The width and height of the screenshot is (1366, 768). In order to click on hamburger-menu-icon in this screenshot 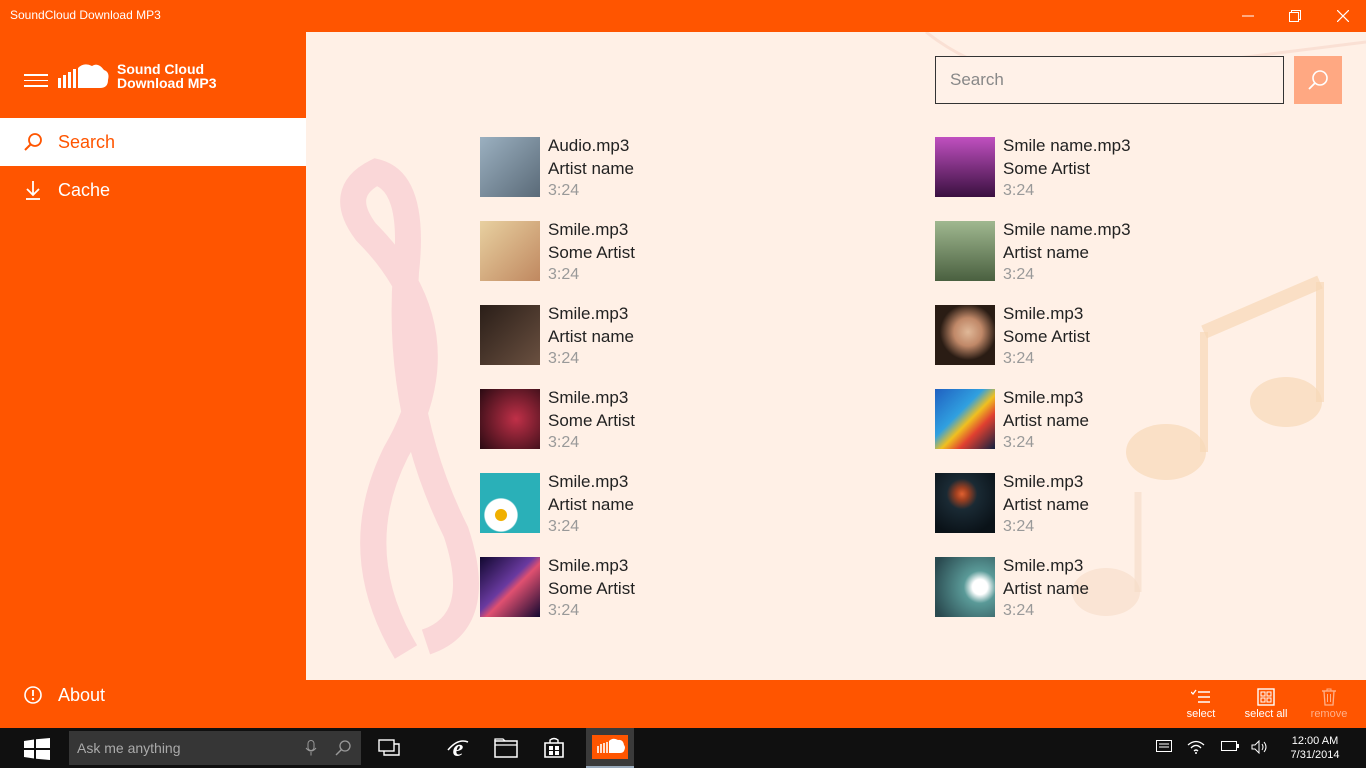, I will do `click(36, 81)`.